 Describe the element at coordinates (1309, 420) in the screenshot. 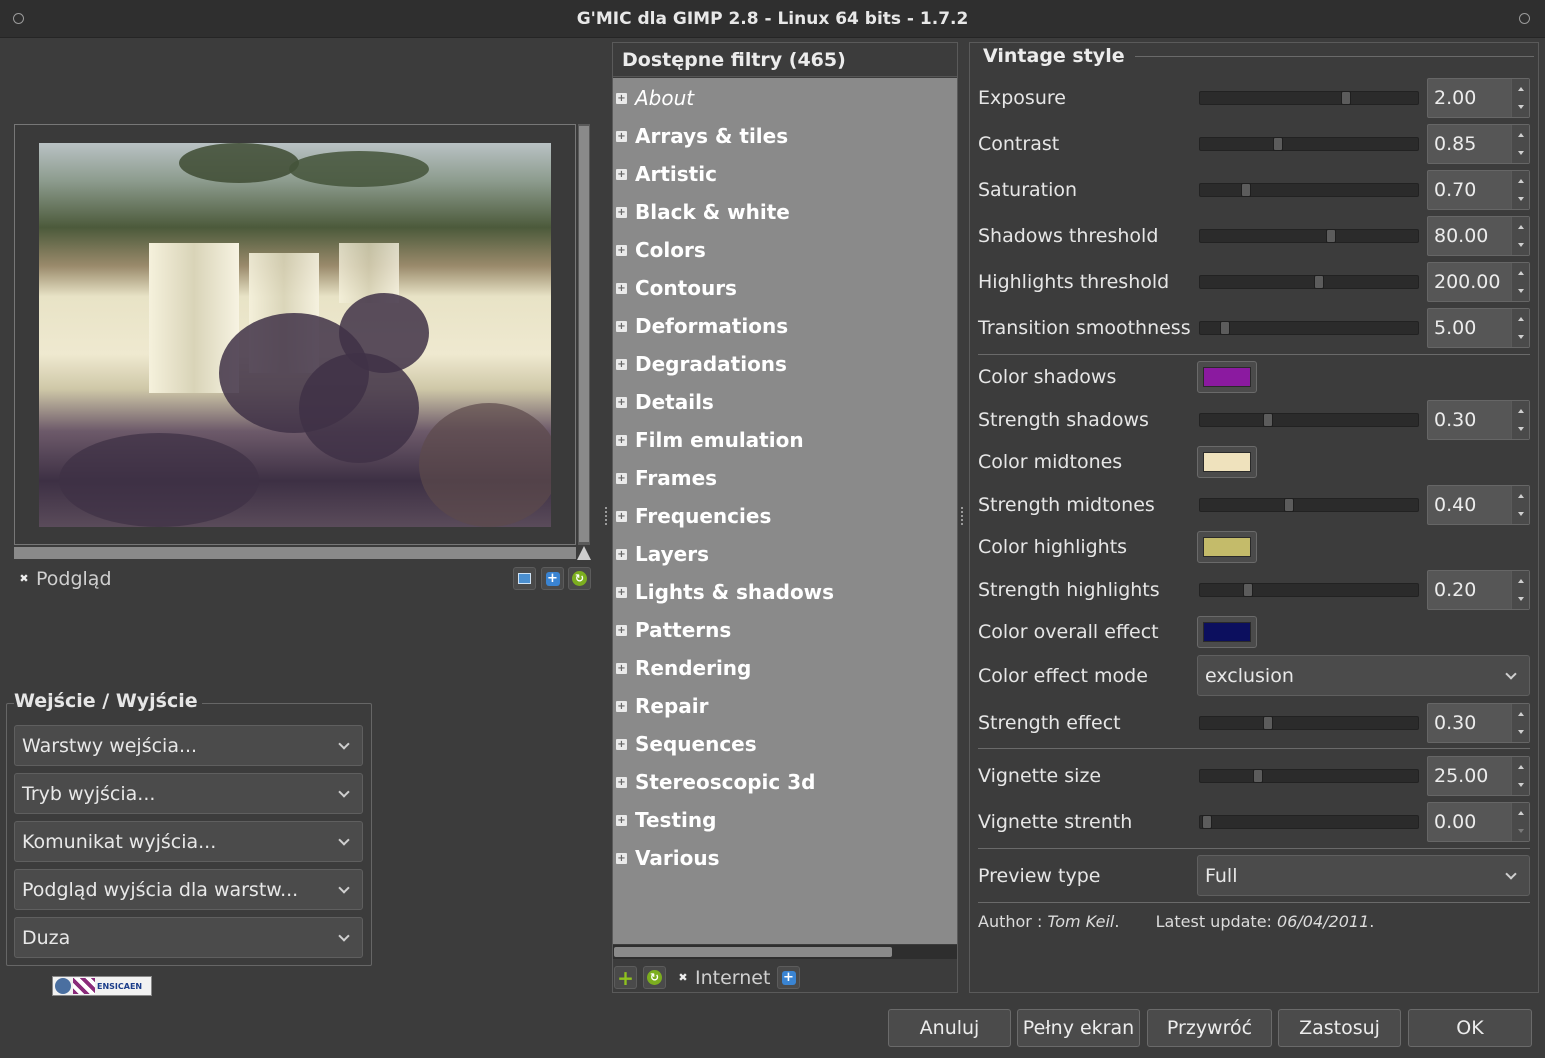

I see `strength-shadows-slider` at that location.